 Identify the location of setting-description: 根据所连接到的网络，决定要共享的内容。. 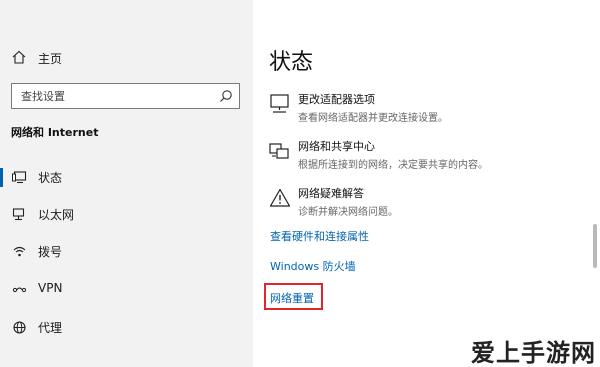
(393, 165).